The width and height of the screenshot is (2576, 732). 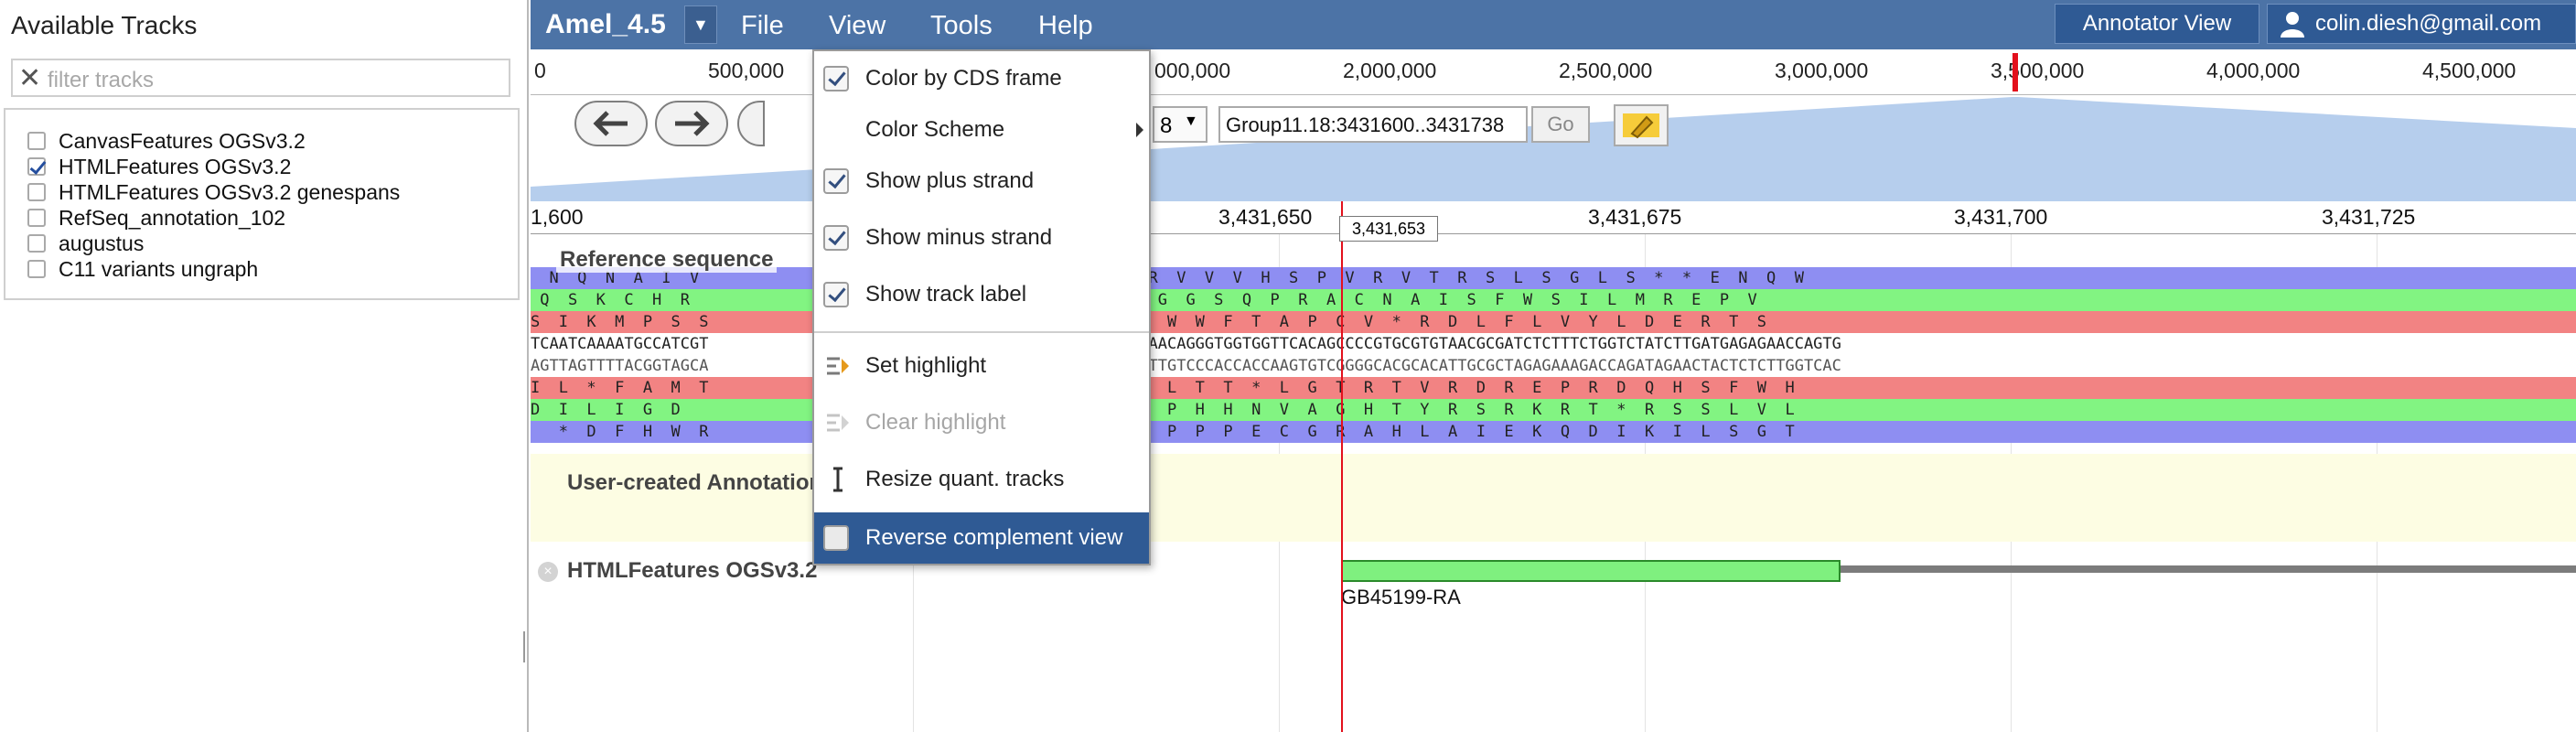 What do you see at coordinates (1180, 125) in the screenshot?
I see `zoom-level-select: 8 ▼` at bounding box center [1180, 125].